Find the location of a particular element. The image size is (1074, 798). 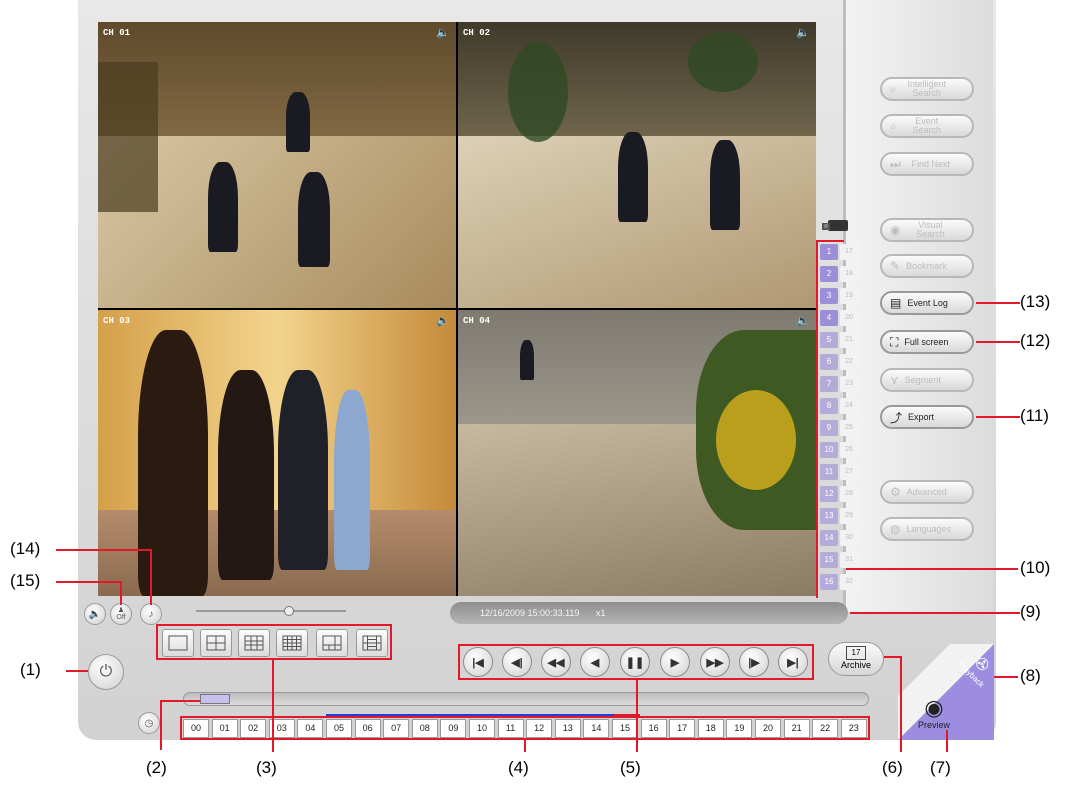

speaker-button: 🔈 is located at coordinates (95, 614).